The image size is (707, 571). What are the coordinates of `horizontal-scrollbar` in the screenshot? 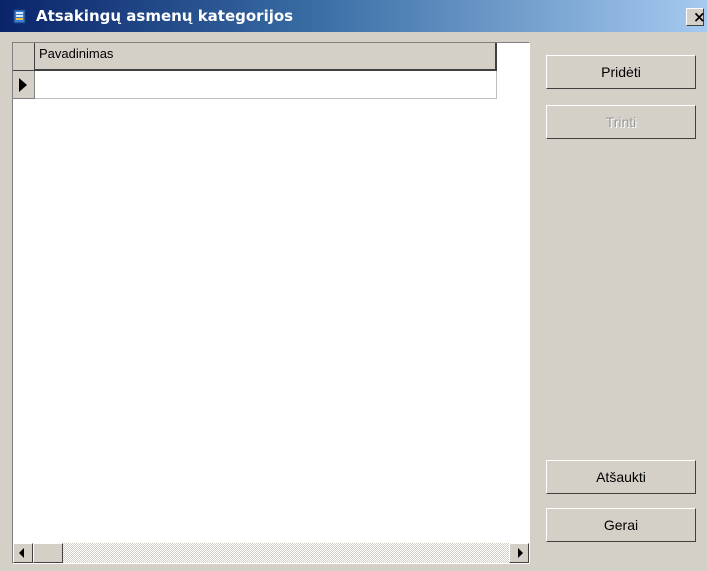 It's located at (271, 553).